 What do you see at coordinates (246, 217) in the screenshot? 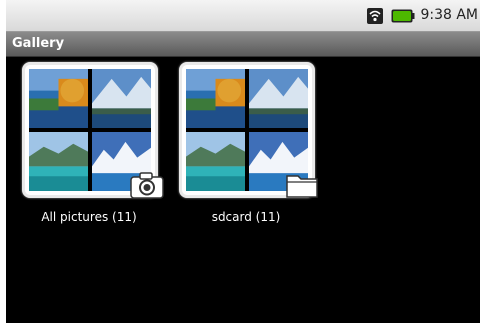
I see `album-label-sdcard: sdcard (11)` at bounding box center [246, 217].